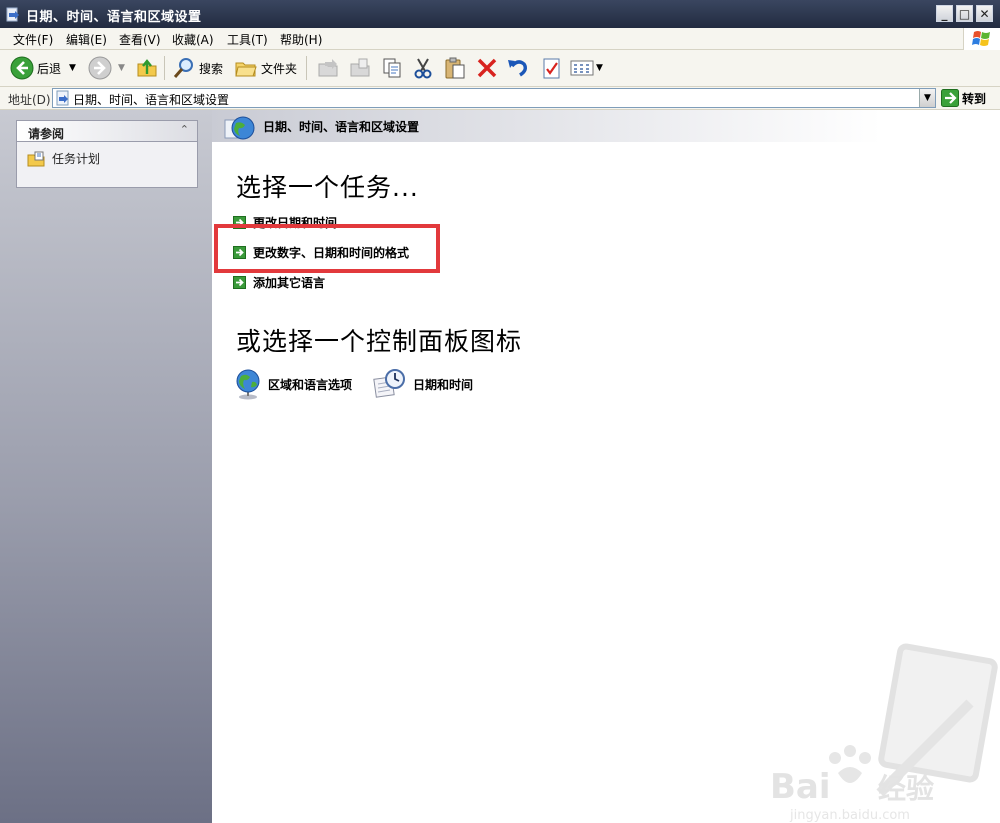 This screenshot has width=1000, height=823. Describe the element at coordinates (62, 98) in the screenshot. I see `address-page-icon` at that location.